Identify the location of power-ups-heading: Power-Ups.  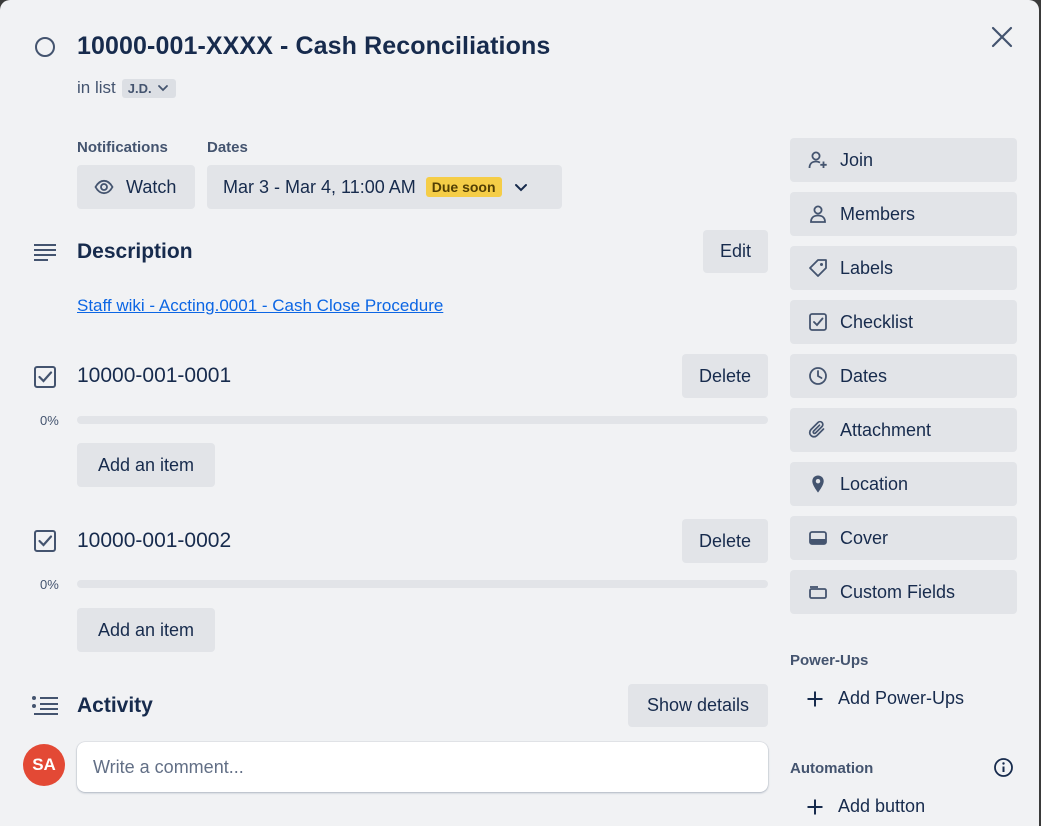
(829, 660).